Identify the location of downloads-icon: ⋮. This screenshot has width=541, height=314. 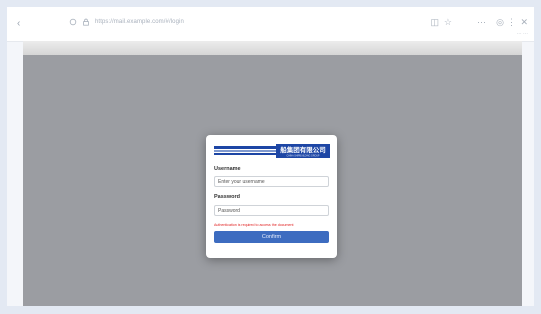
(511, 22).